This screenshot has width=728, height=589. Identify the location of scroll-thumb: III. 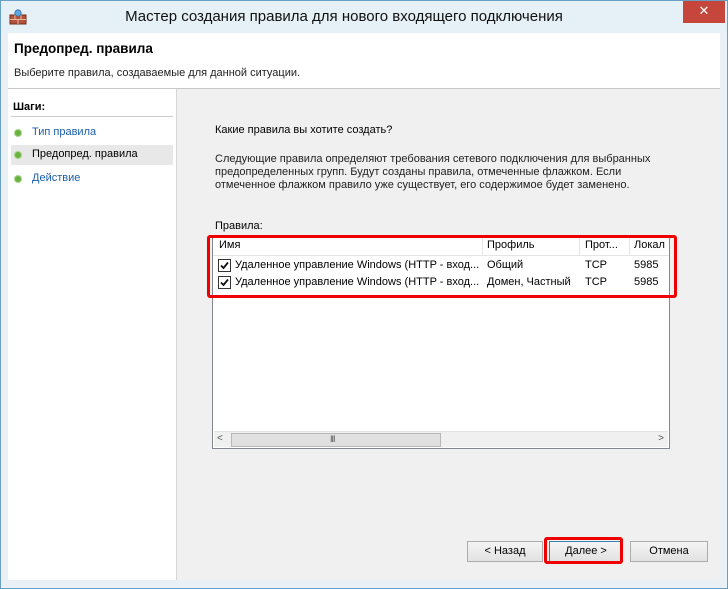
(336, 440).